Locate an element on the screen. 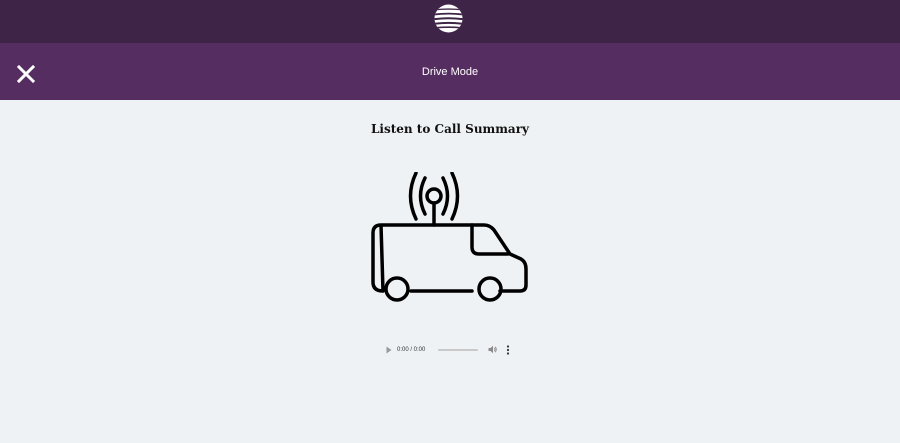  audio-player: 0:00 / 0:00 is located at coordinates (448, 350).